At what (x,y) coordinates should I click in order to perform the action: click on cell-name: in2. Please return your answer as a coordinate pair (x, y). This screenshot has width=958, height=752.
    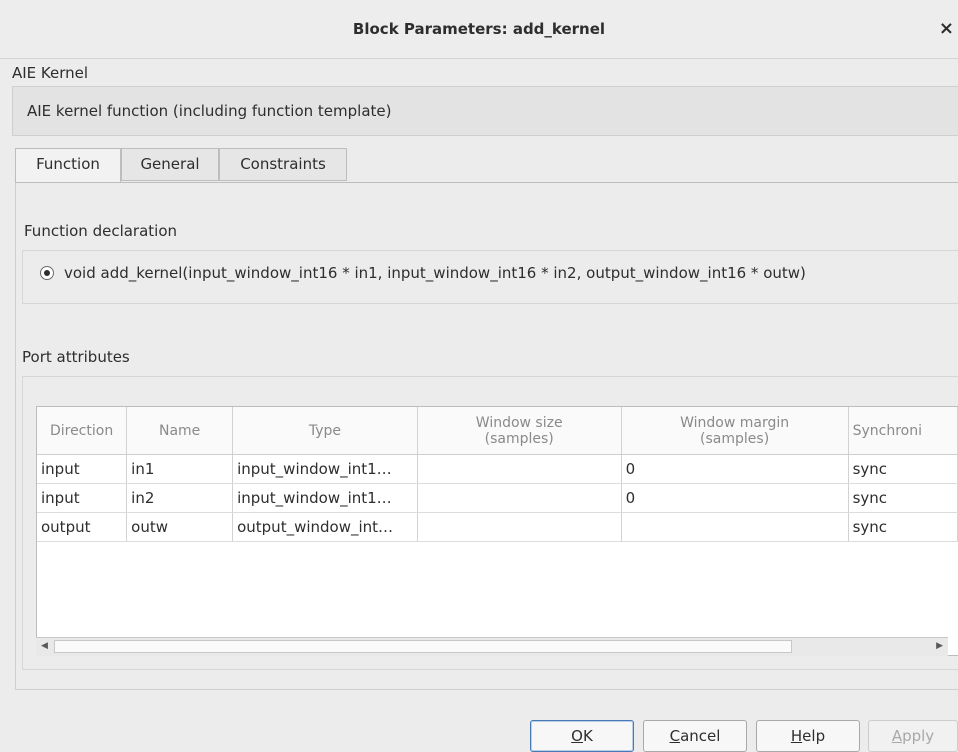
    Looking at the image, I should click on (180, 498).